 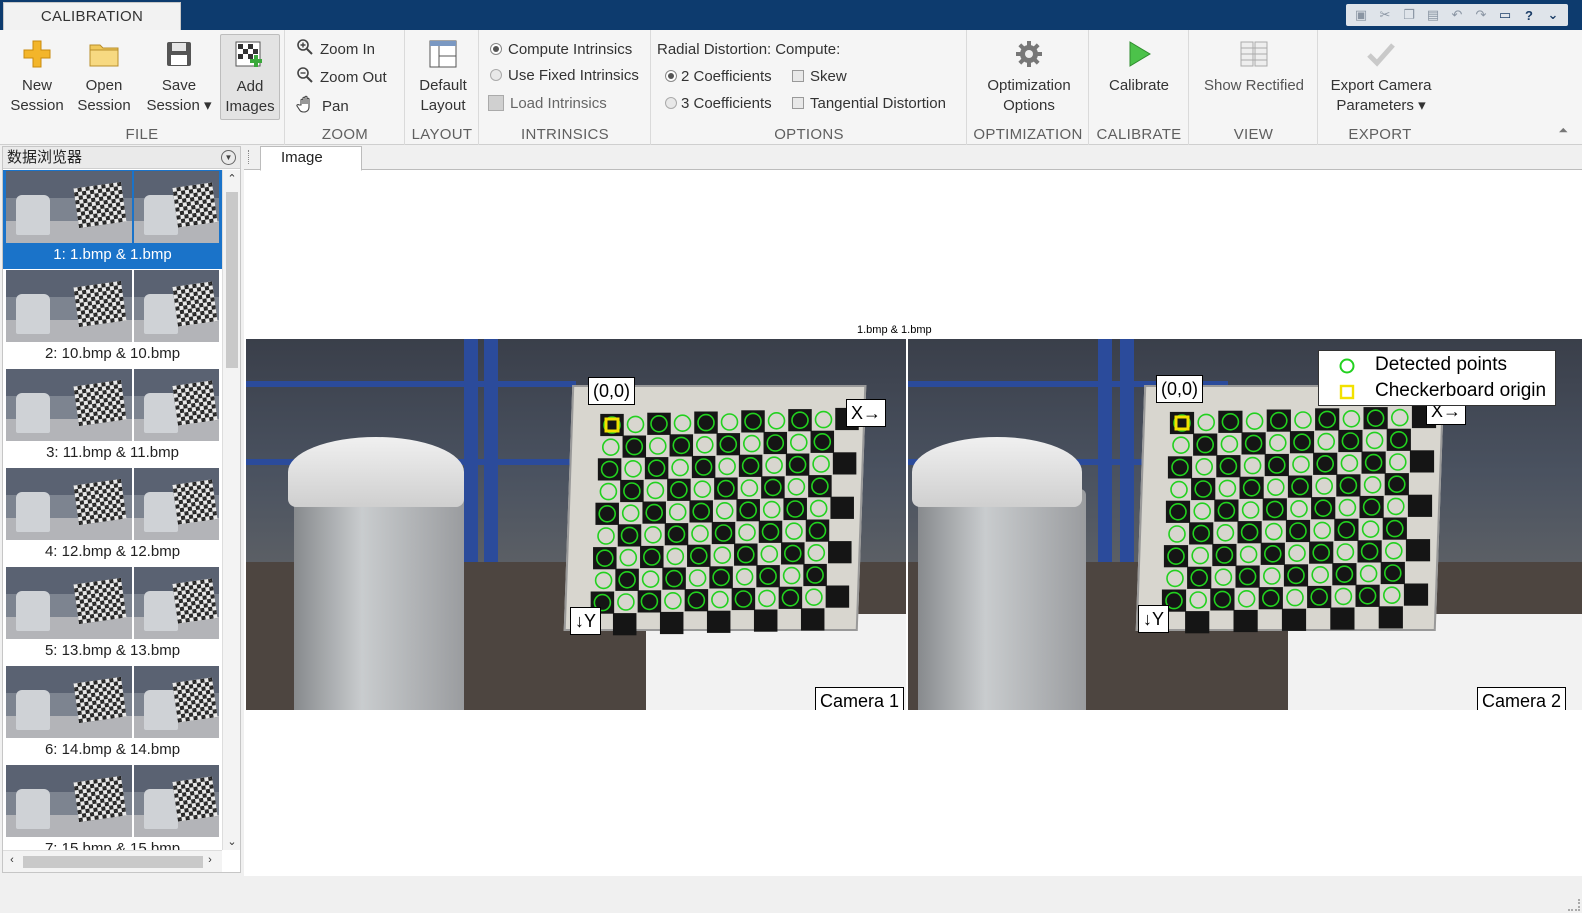 I want to click on new-session-button: New Session, so click(x=37, y=75).